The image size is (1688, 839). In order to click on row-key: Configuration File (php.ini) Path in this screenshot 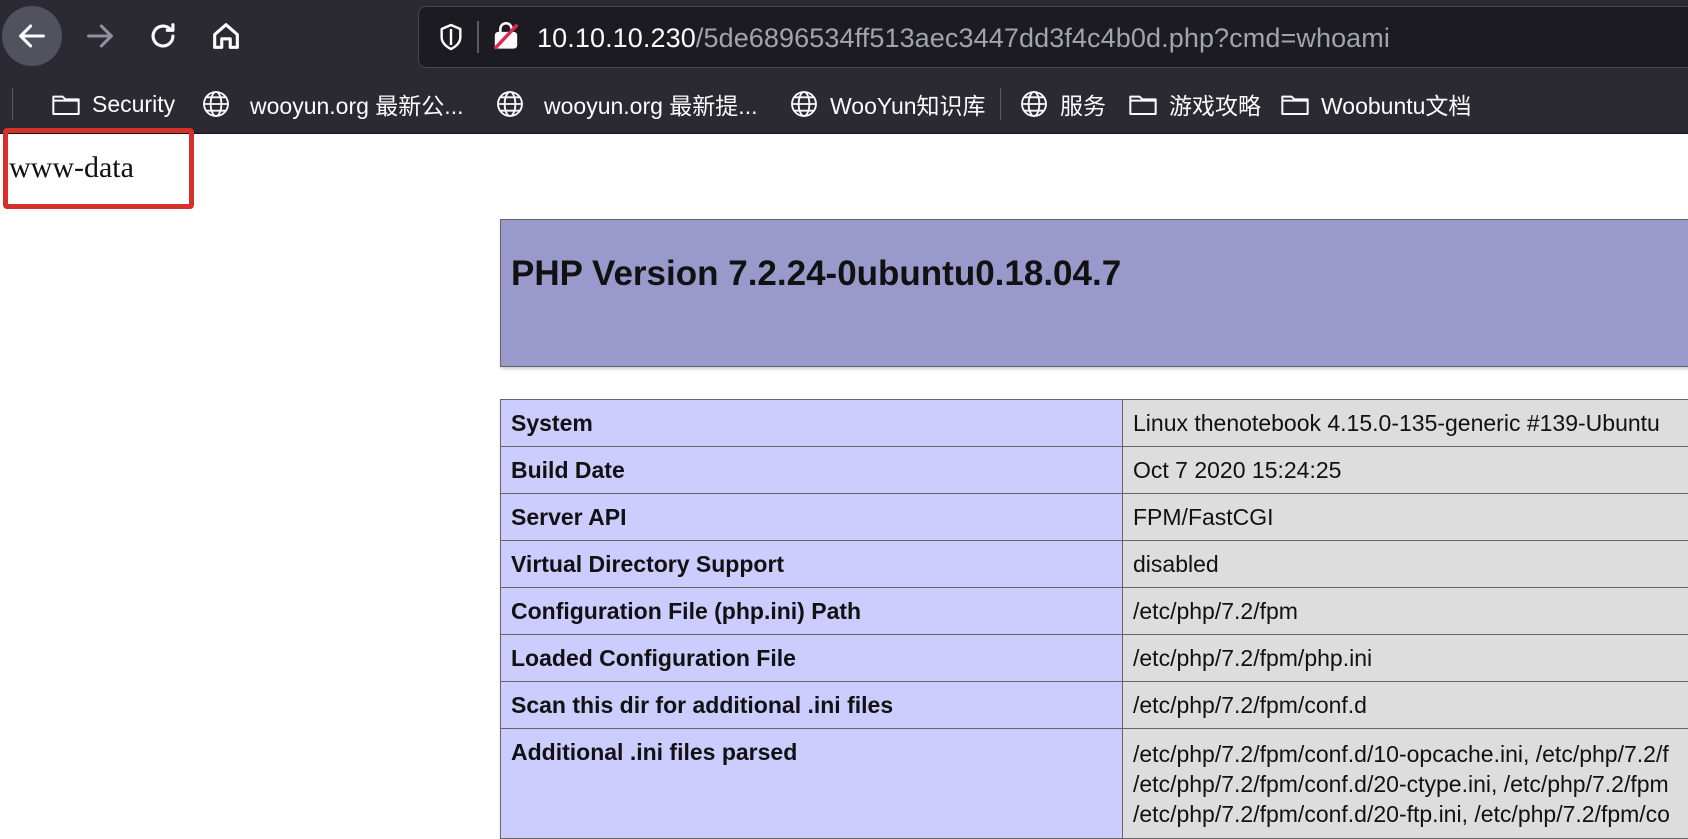, I will do `click(812, 611)`.